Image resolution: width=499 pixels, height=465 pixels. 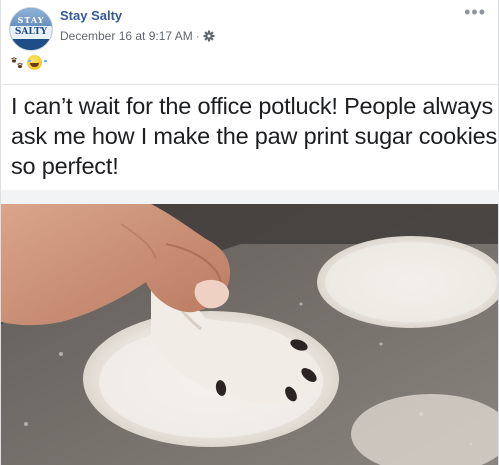 What do you see at coordinates (17, 62) in the screenshot?
I see `paw-prints-icon` at bounding box center [17, 62].